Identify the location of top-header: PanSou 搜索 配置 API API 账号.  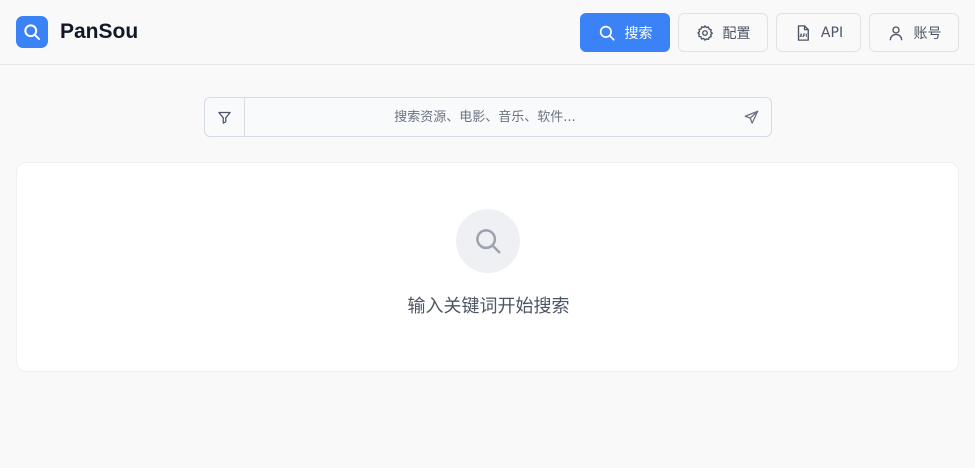
(487, 32).